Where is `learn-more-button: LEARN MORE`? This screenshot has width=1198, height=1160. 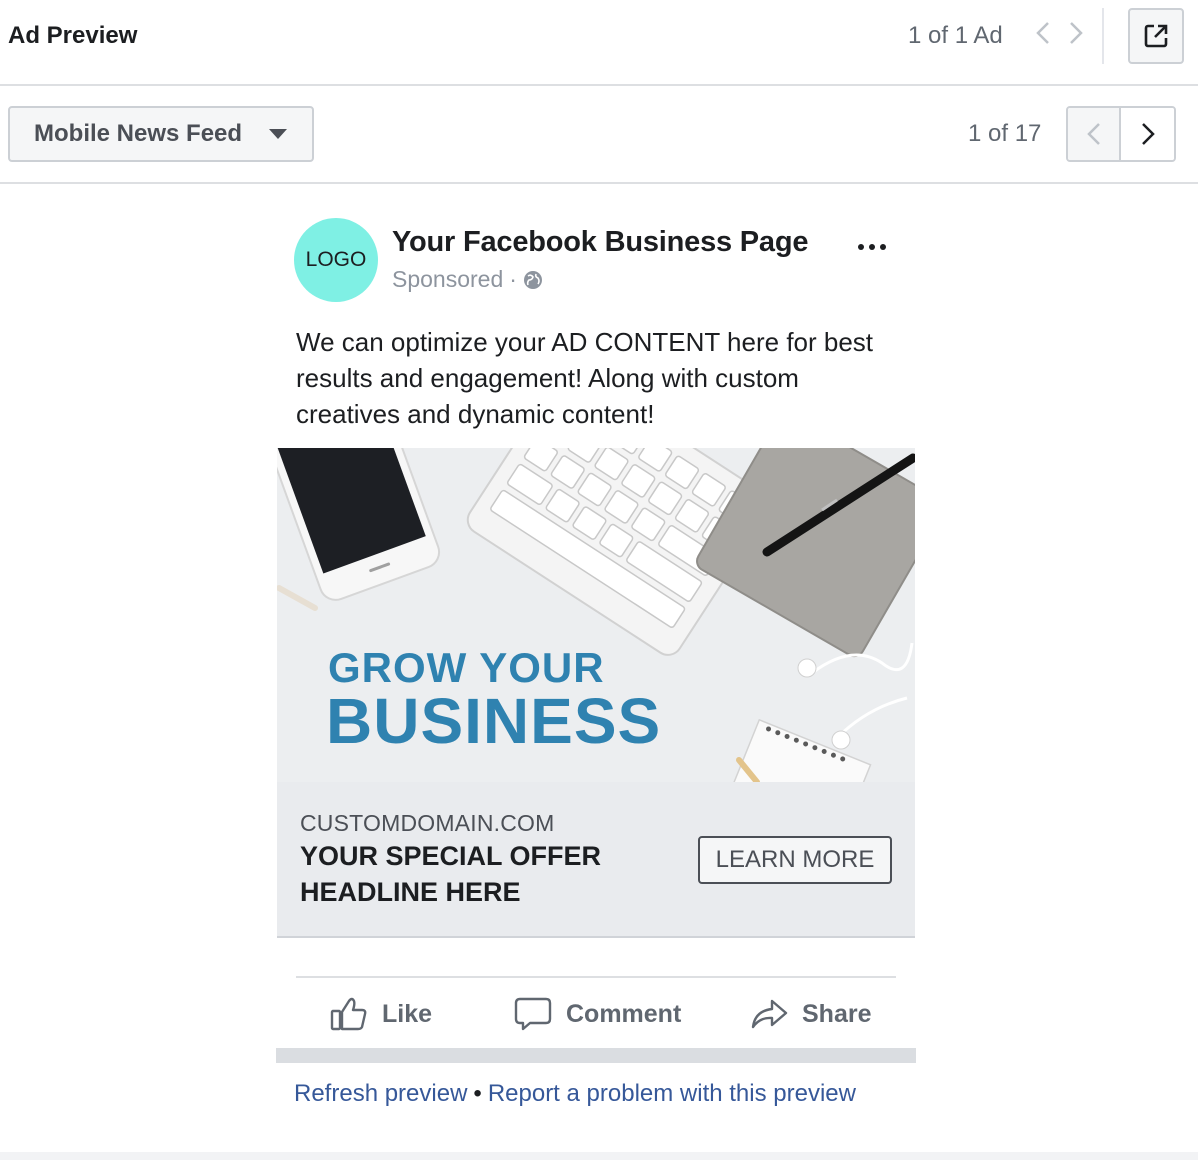
learn-more-button: LEARN MORE is located at coordinates (795, 860).